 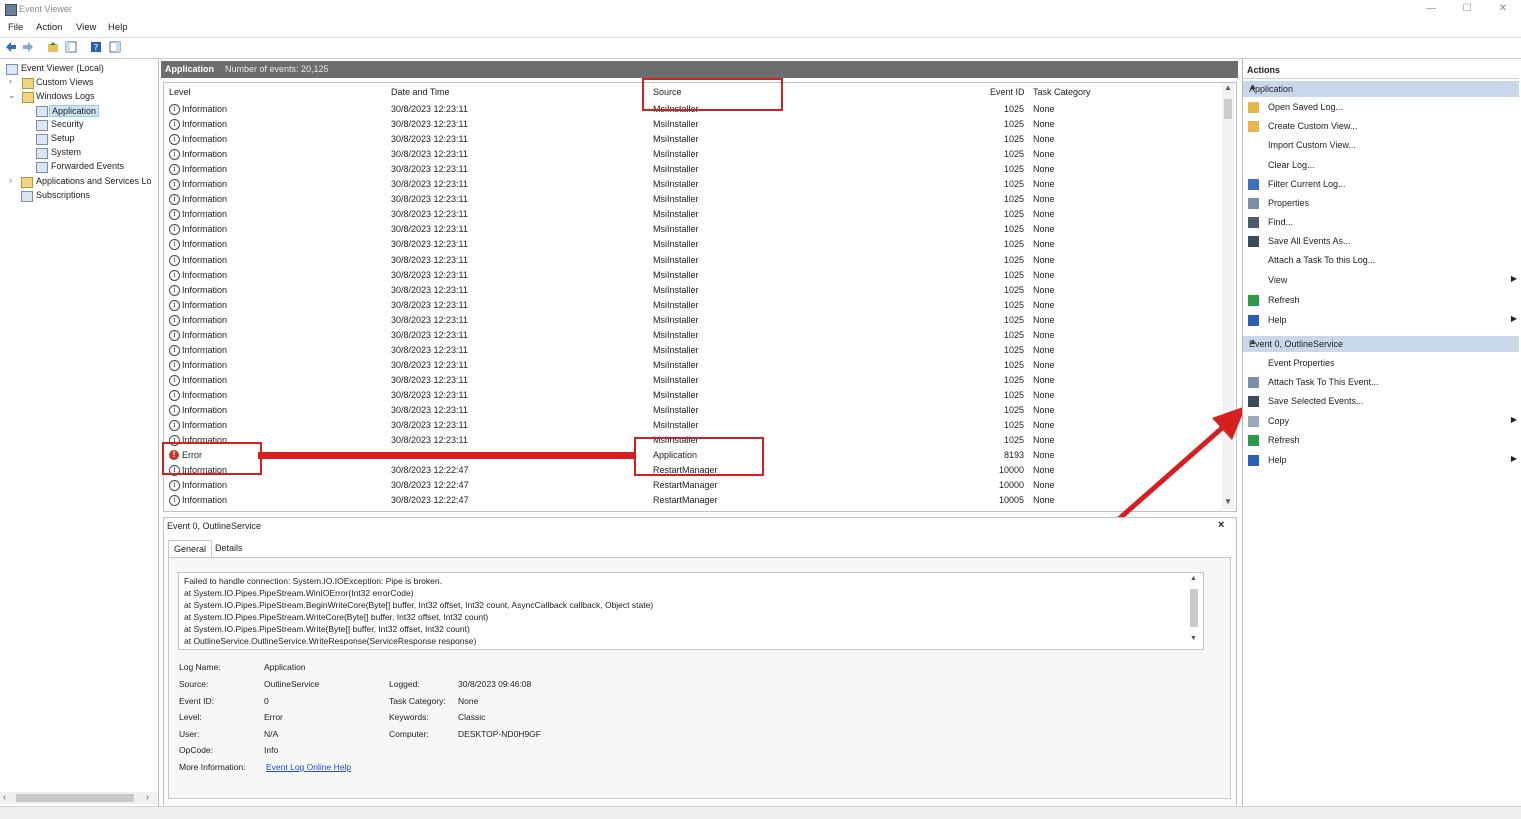 I want to click on event-action-refresh: Refresh, so click(x=1383, y=441).